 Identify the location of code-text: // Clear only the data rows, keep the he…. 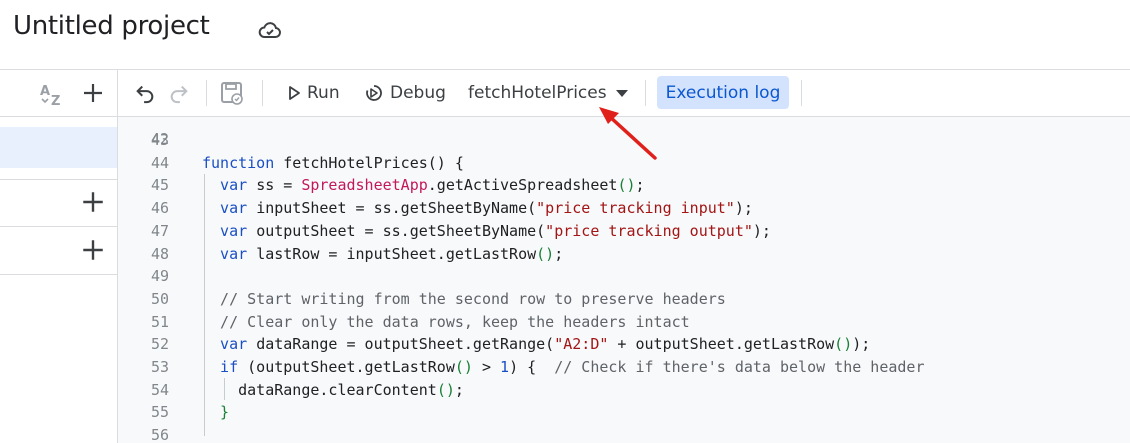
(446, 322).